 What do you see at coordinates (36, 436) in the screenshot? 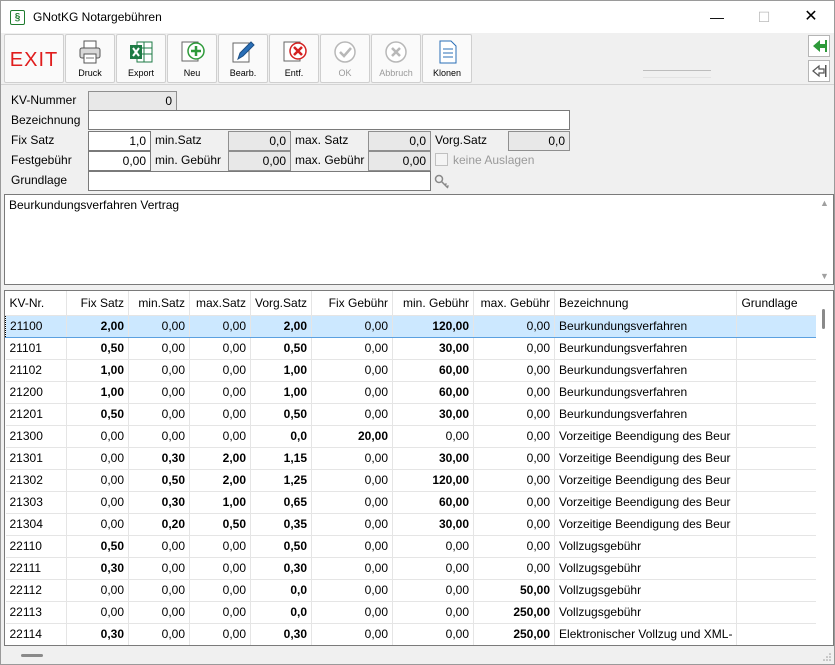
I see `cell-kv-nr: 21300` at bounding box center [36, 436].